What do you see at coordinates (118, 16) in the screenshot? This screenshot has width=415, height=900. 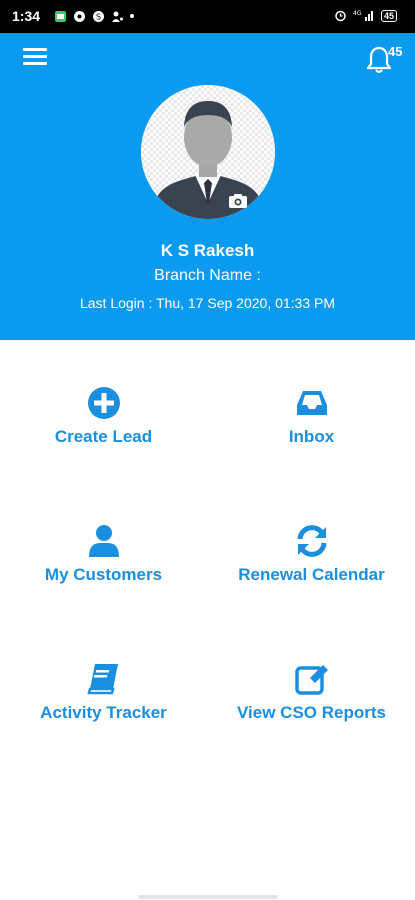 I see `person-icon` at bounding box center [118, 16].